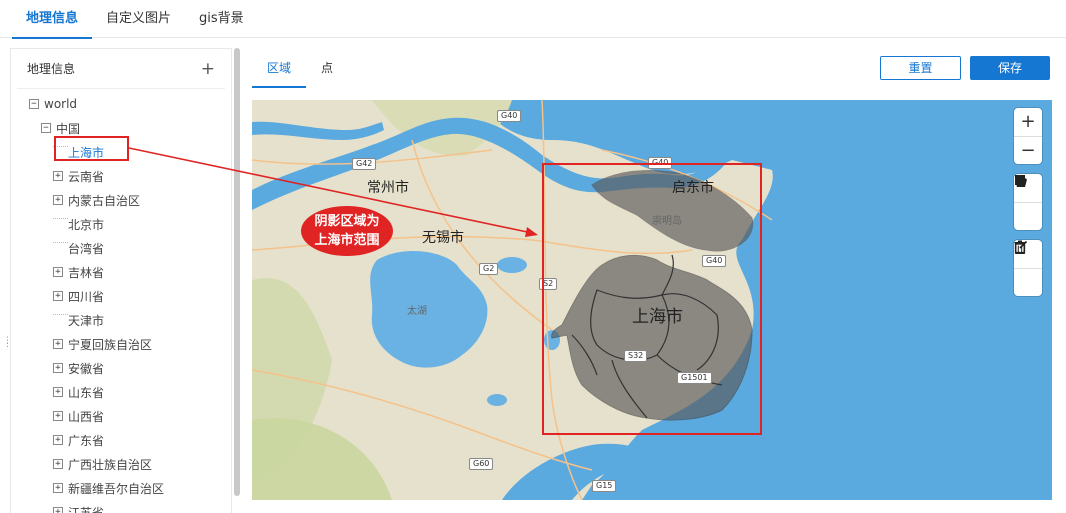 The height and width of the screenshot is (513, 1066). I want to click on shanghai-highlight-box, so click(652, 299).